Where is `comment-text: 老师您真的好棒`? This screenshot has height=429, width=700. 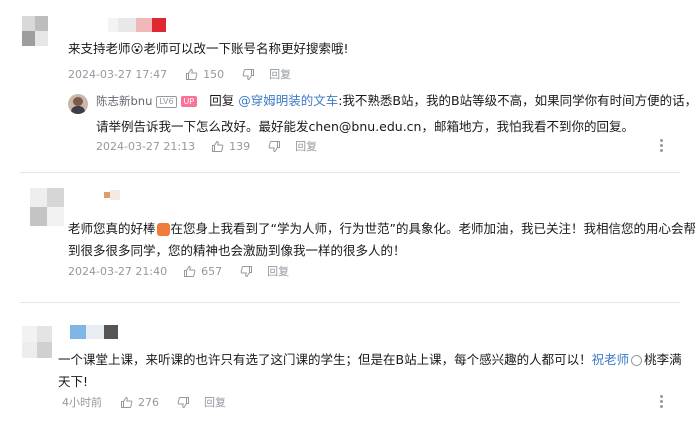 comment-text: 老师您真的好棒 is located at coordinates (112, 228).